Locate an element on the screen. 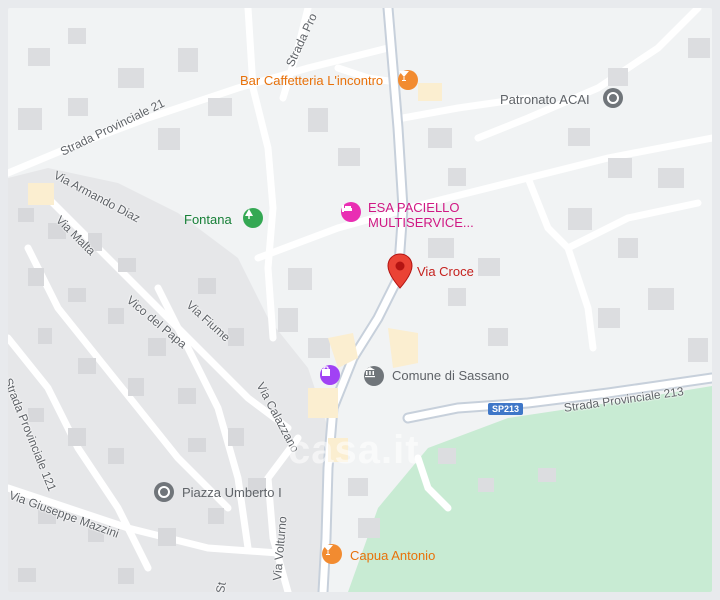  tree-icon is located at coordinates (253, 218).